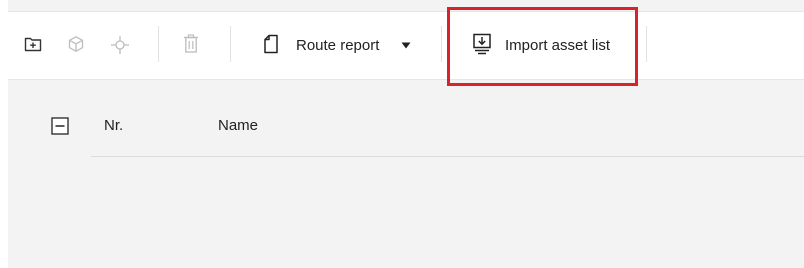  Describe the element at coordinates (120, 45) in the screenshot. I see `crosshair-icon` at that location.